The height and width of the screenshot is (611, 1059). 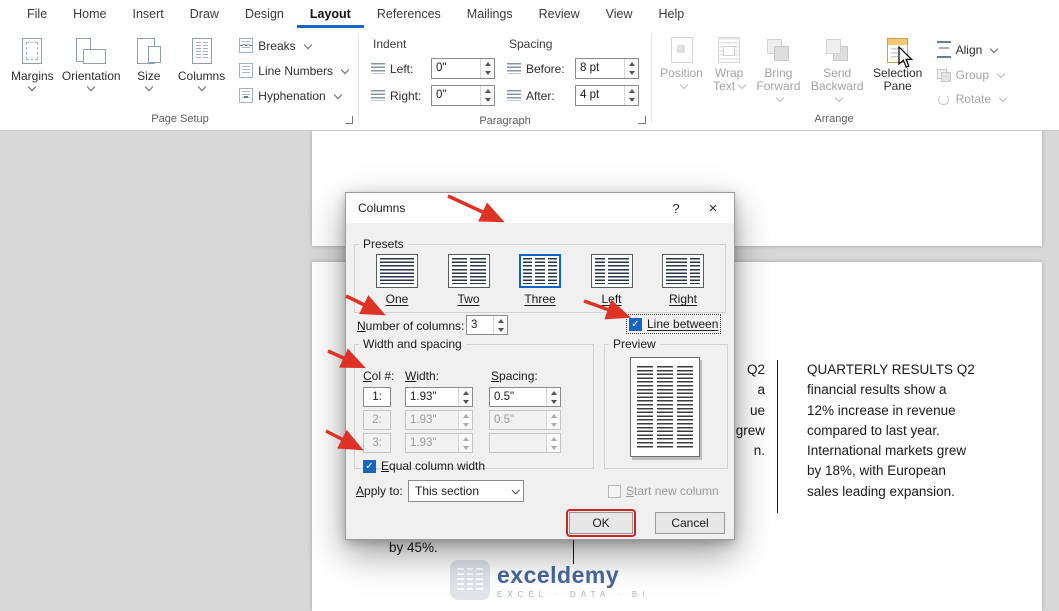 I want to click on spacing-before-input: 8 pt, so click(x=607, y=68).